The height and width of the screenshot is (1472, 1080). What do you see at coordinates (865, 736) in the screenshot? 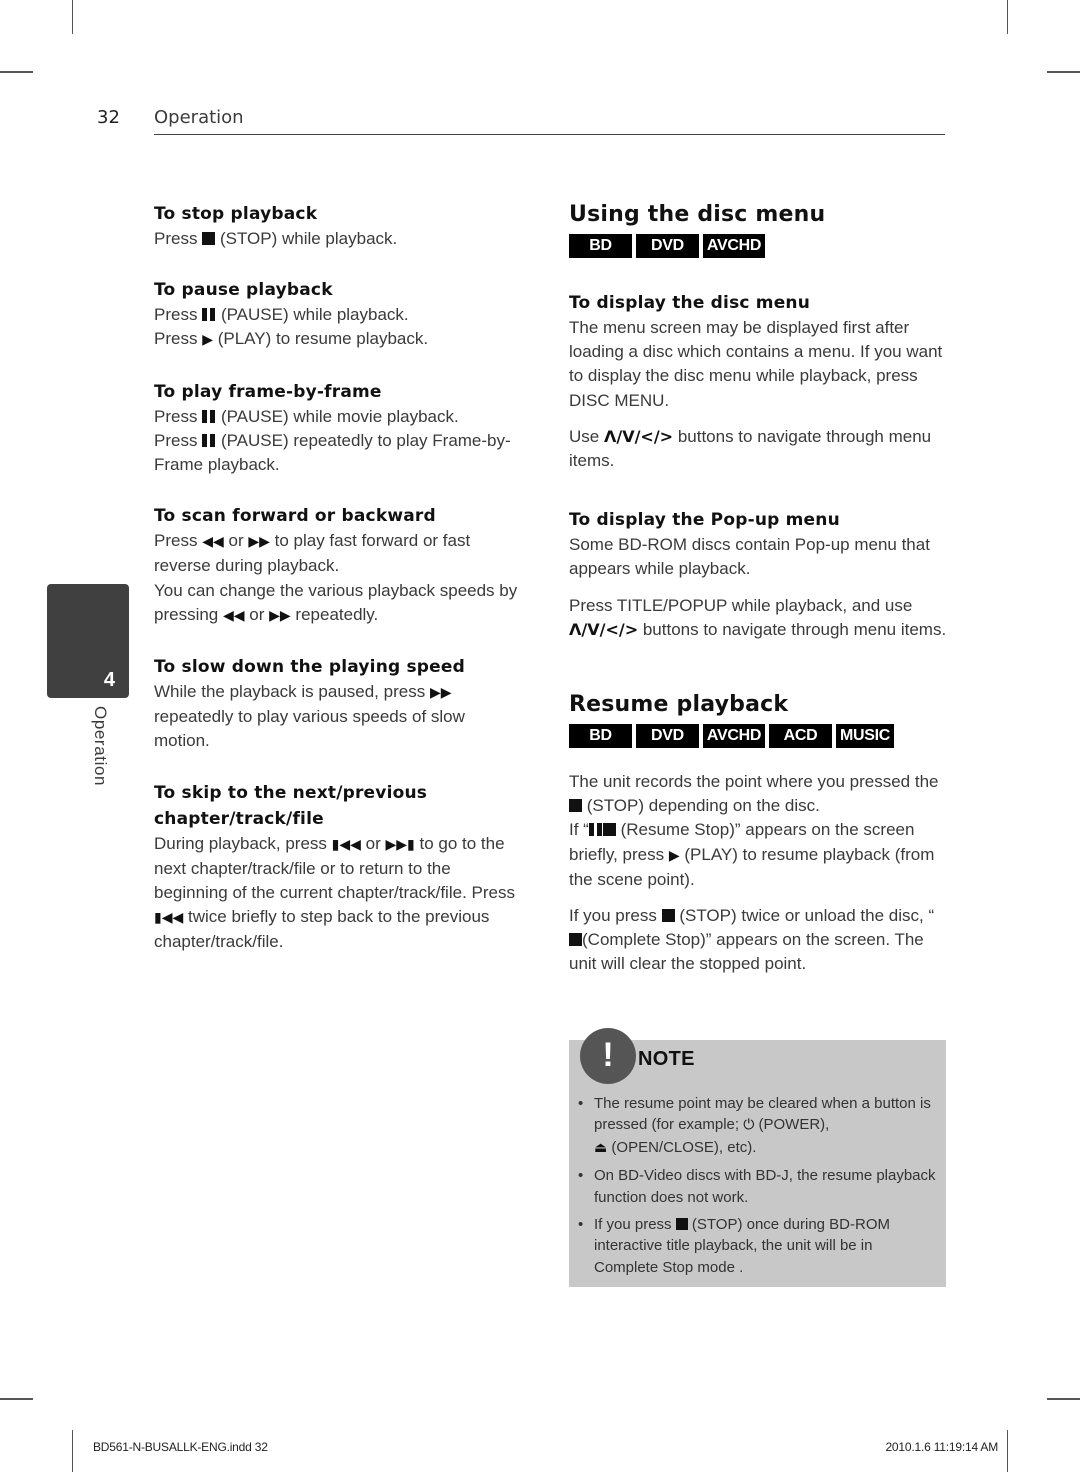
I see `badge-music: MUSIC` at bounding box center [865, 736].